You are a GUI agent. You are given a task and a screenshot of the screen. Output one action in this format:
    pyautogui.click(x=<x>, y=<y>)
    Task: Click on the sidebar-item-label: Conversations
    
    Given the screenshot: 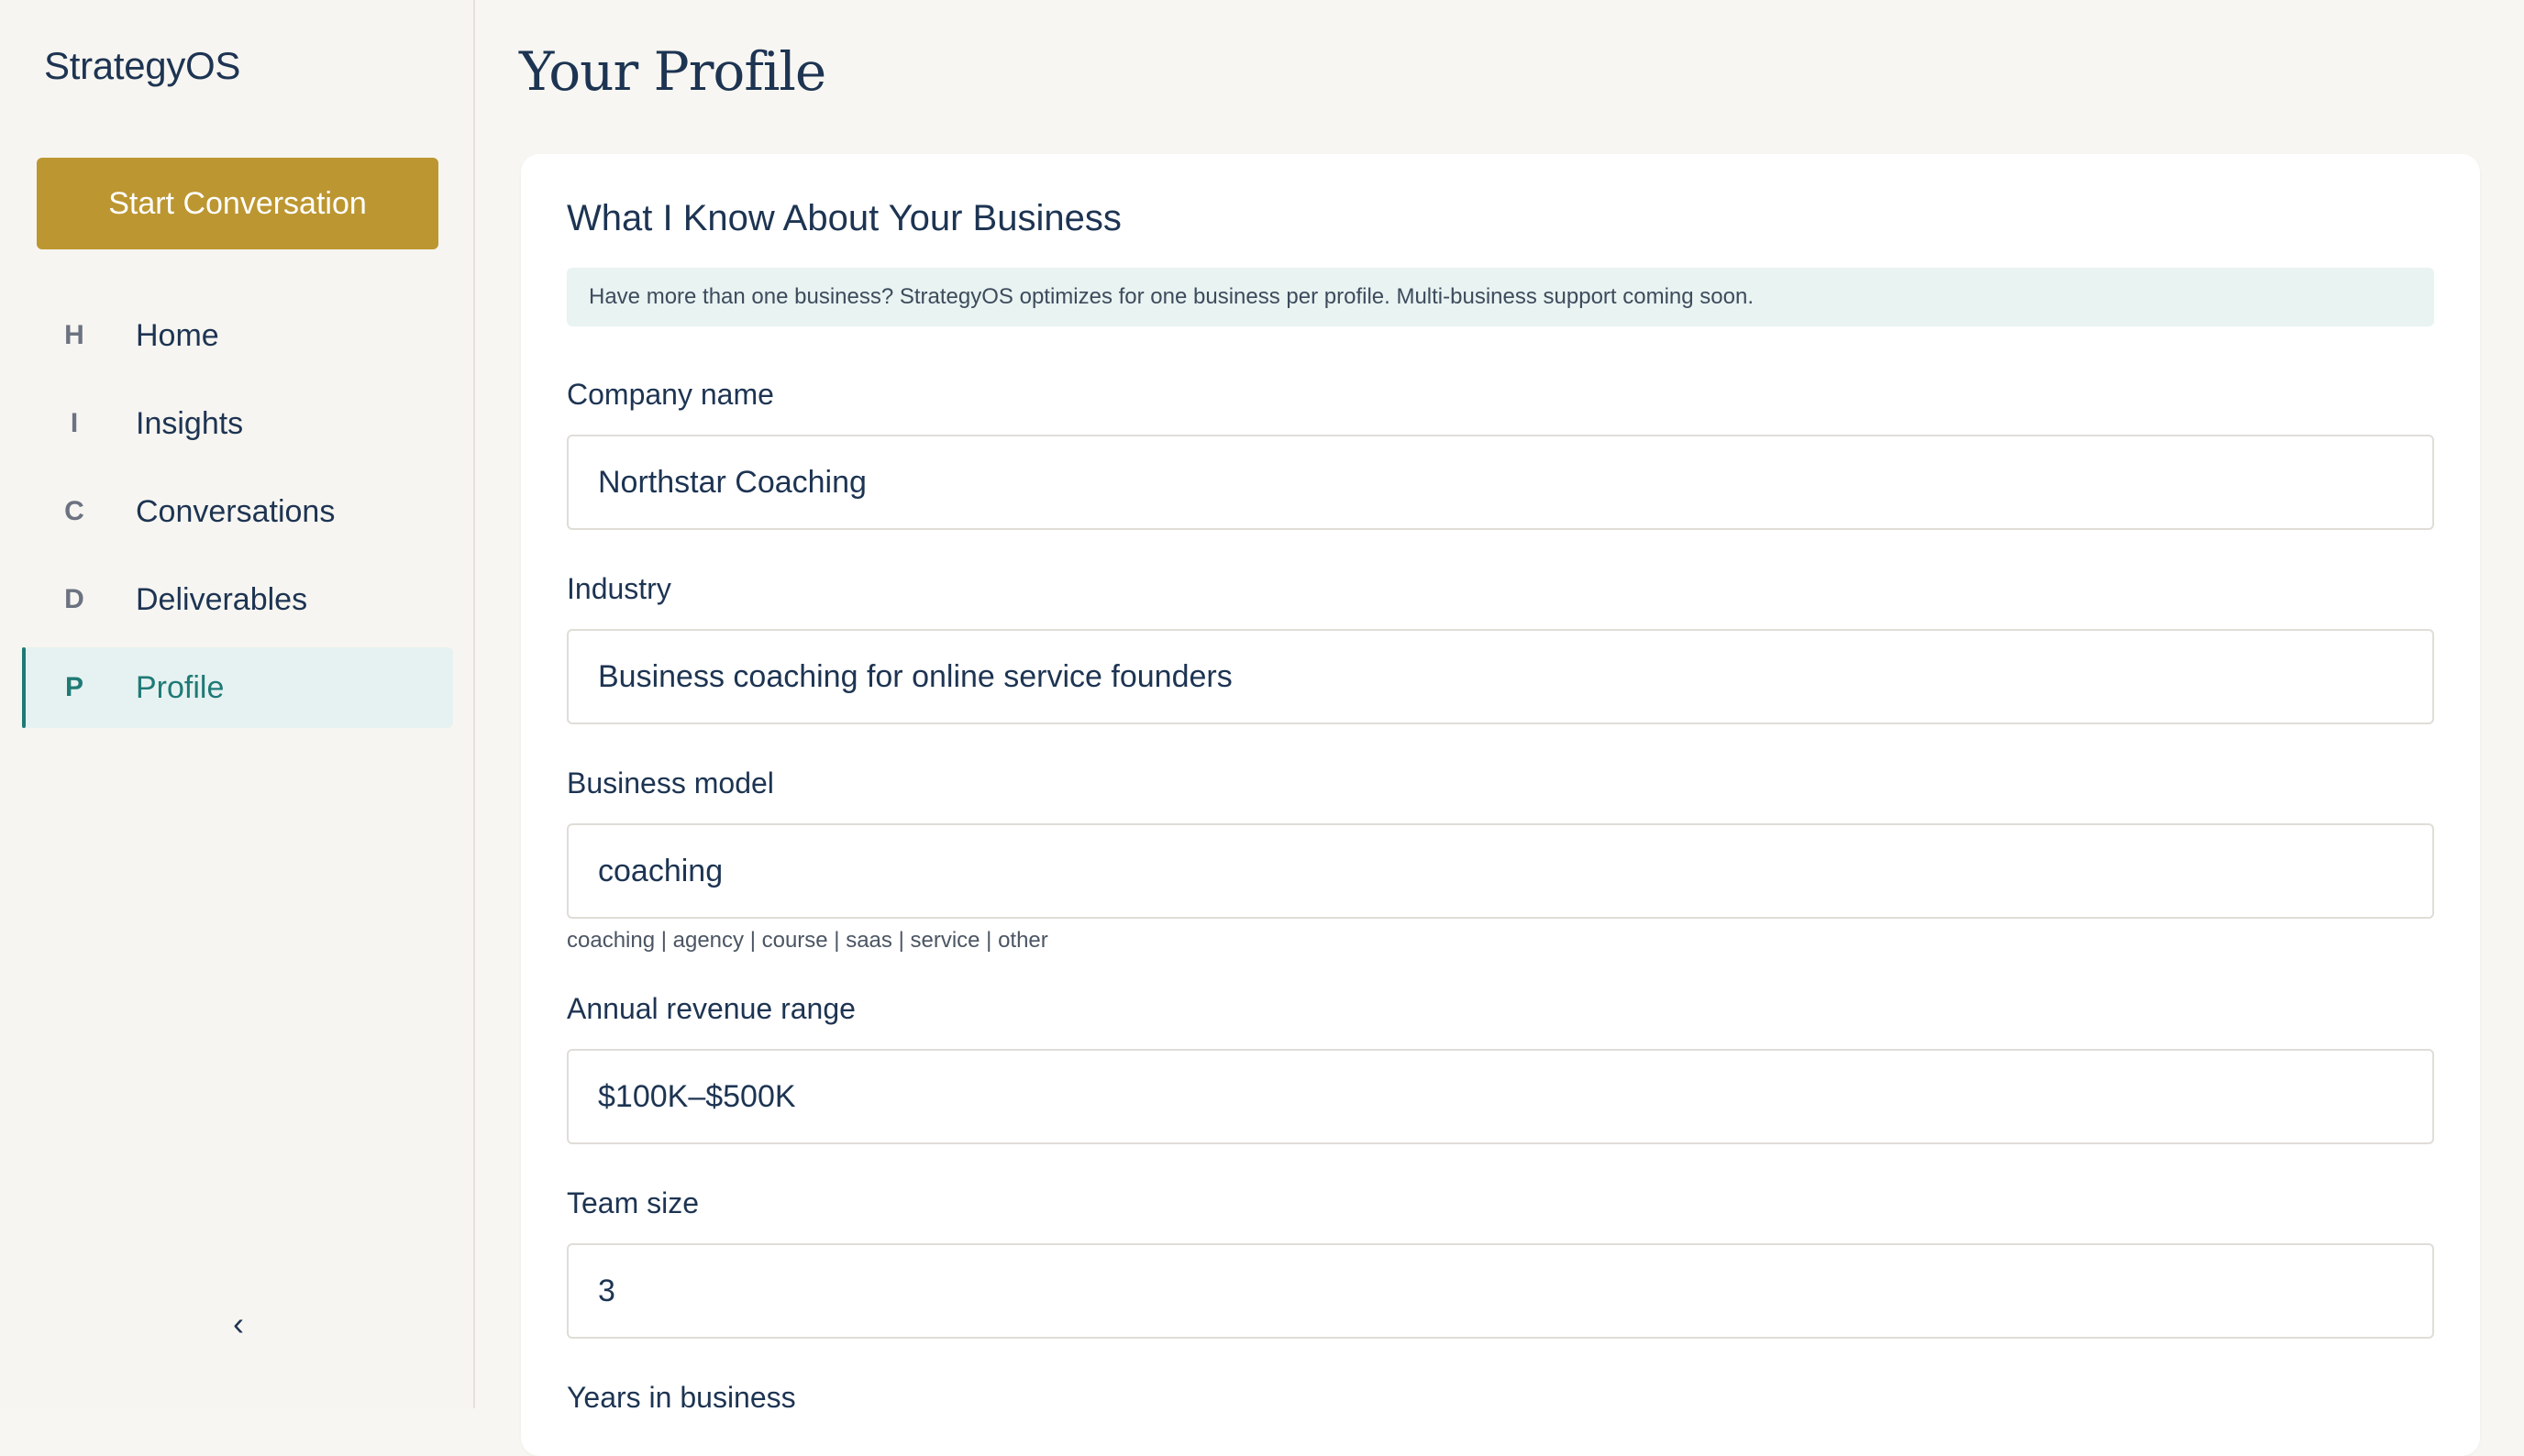 What is the action you would take?
    pyautogui.click(x=236, y=511)
    